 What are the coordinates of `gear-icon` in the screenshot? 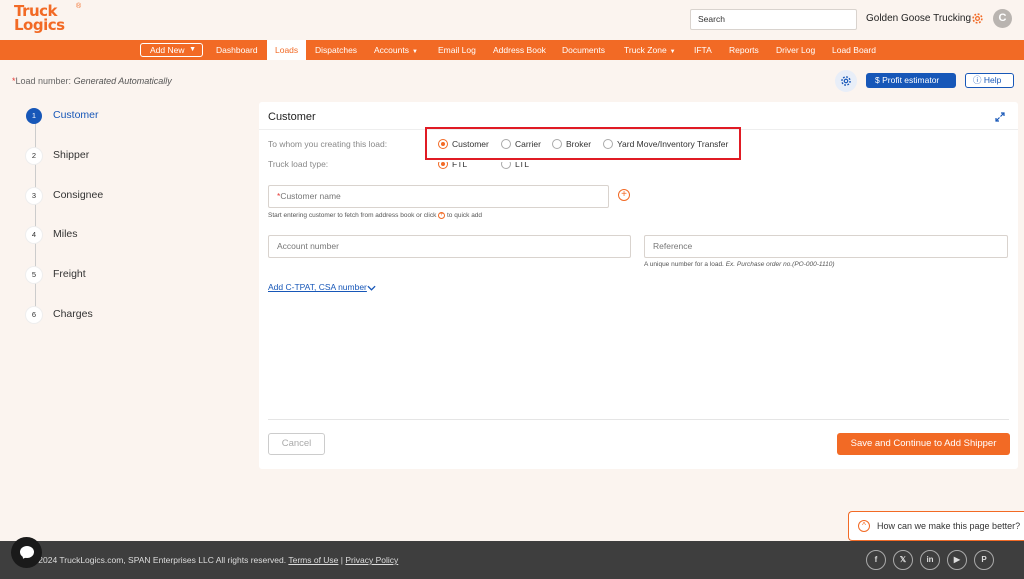 It's located at (846, 81).